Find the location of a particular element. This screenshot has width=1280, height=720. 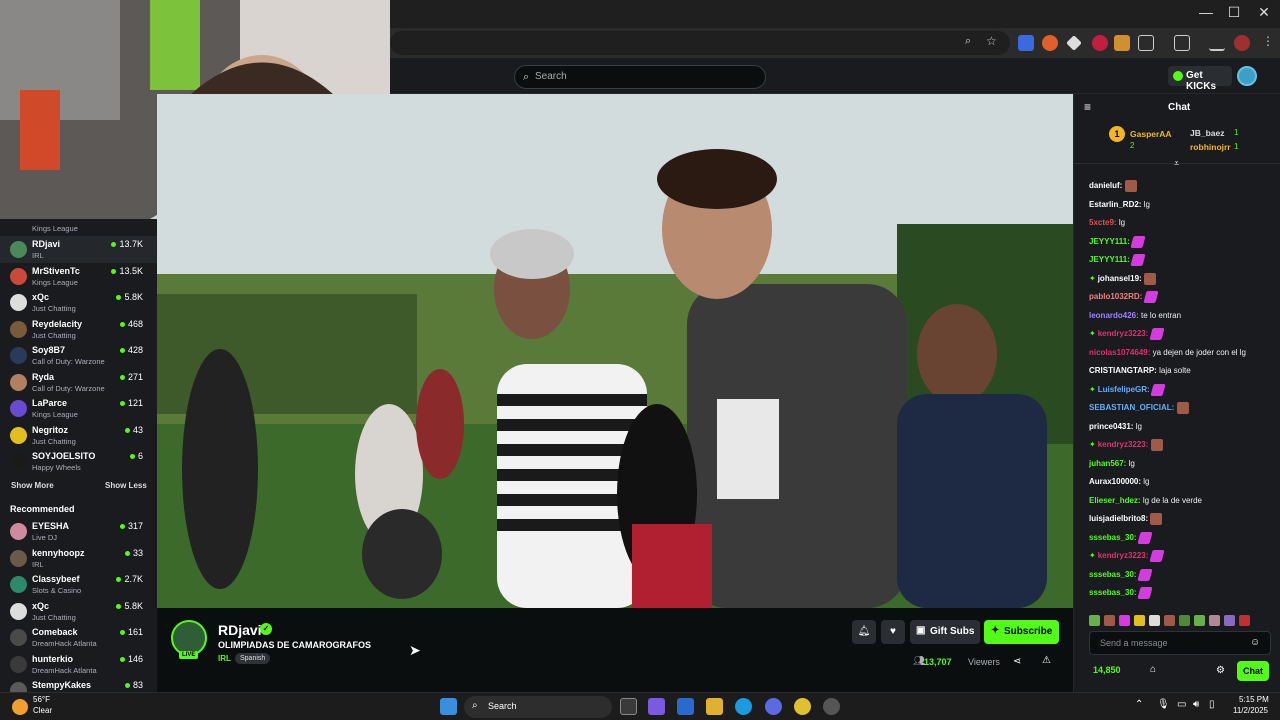

subscribe-button: ✦ Subscribe is located at coordinates (1021, 632).